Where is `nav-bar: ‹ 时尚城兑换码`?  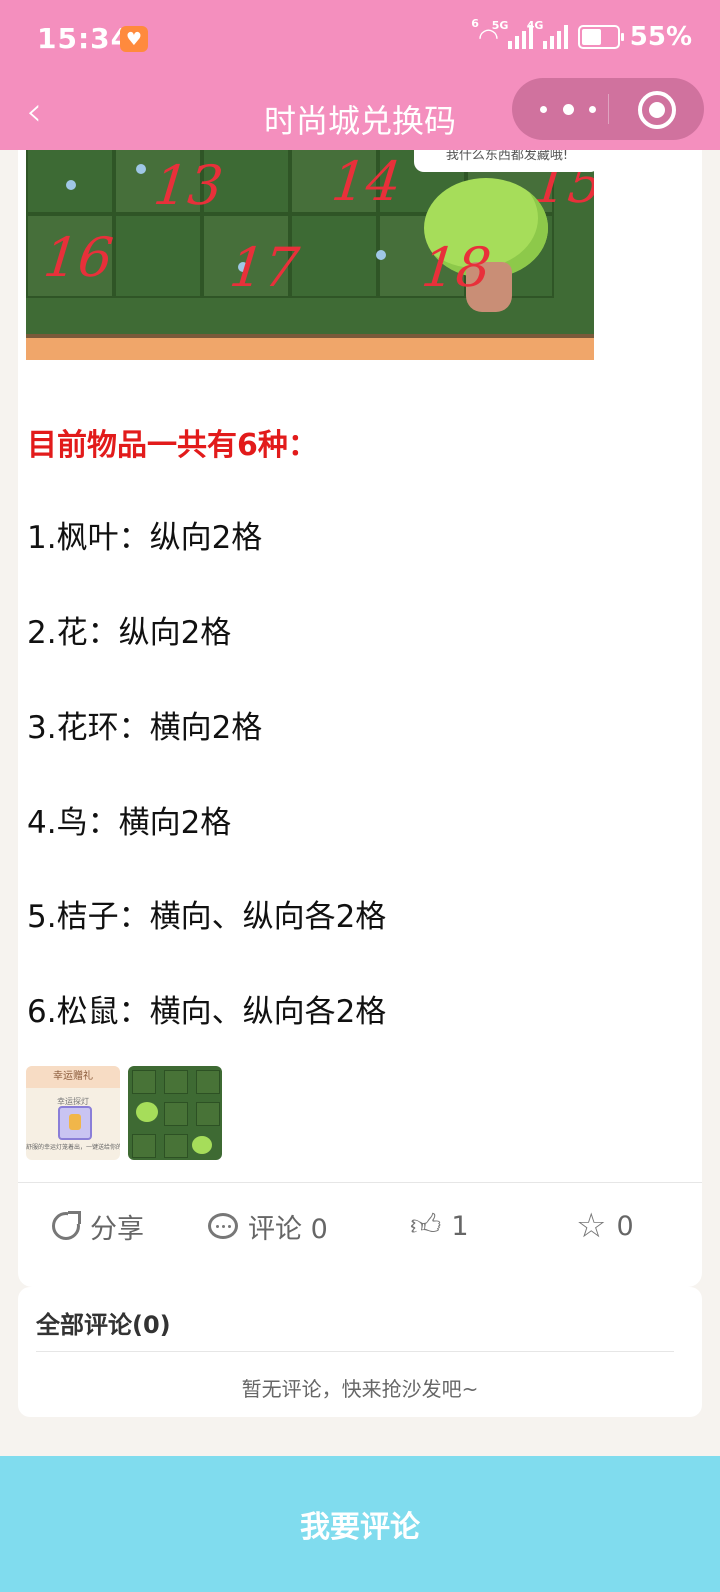 nav-bar: ‹ 时尚城兑换码 is located at coordinates (360, 114).